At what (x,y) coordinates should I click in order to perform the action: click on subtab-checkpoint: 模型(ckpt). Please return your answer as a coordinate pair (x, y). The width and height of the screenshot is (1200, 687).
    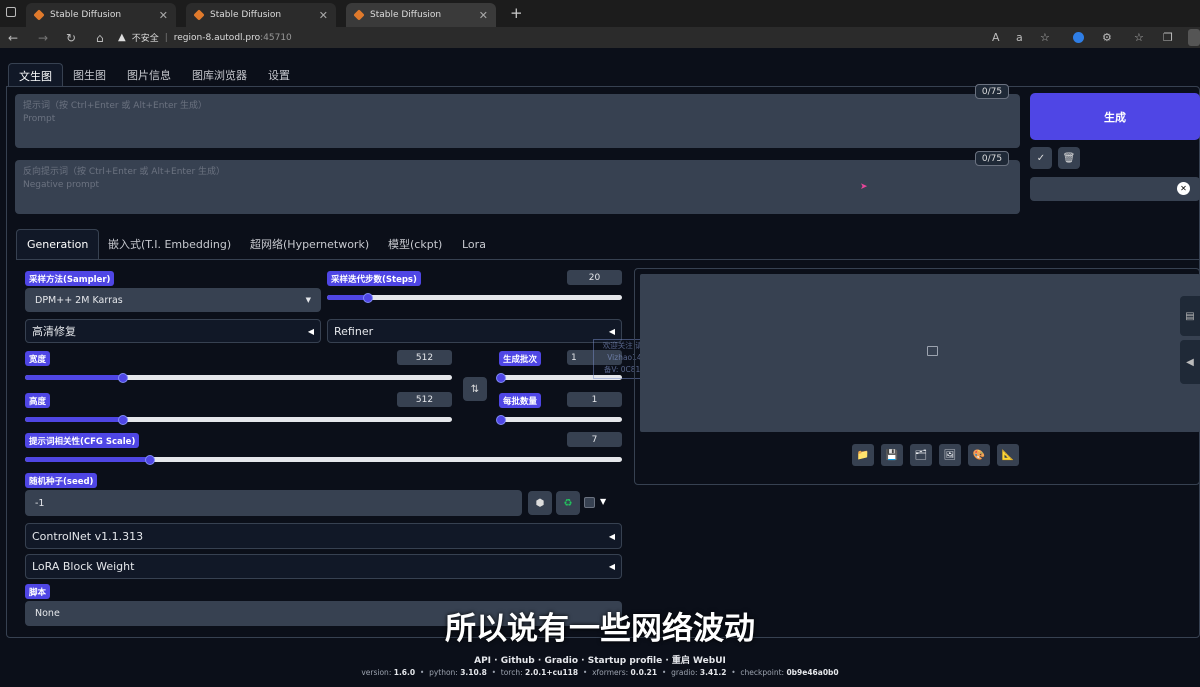
    Looking at the image, I should click on (415, 244).